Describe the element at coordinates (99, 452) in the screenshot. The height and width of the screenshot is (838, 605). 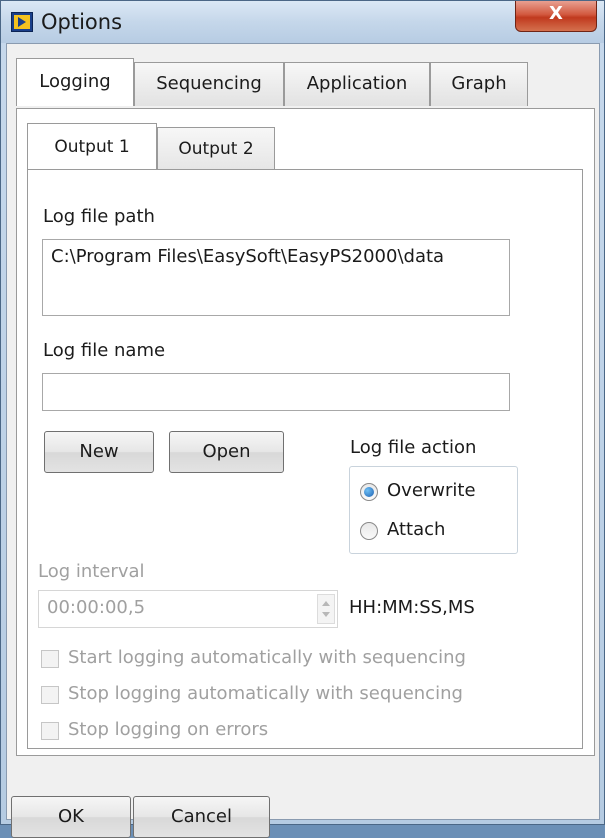
I see `new-button: New` at that location.